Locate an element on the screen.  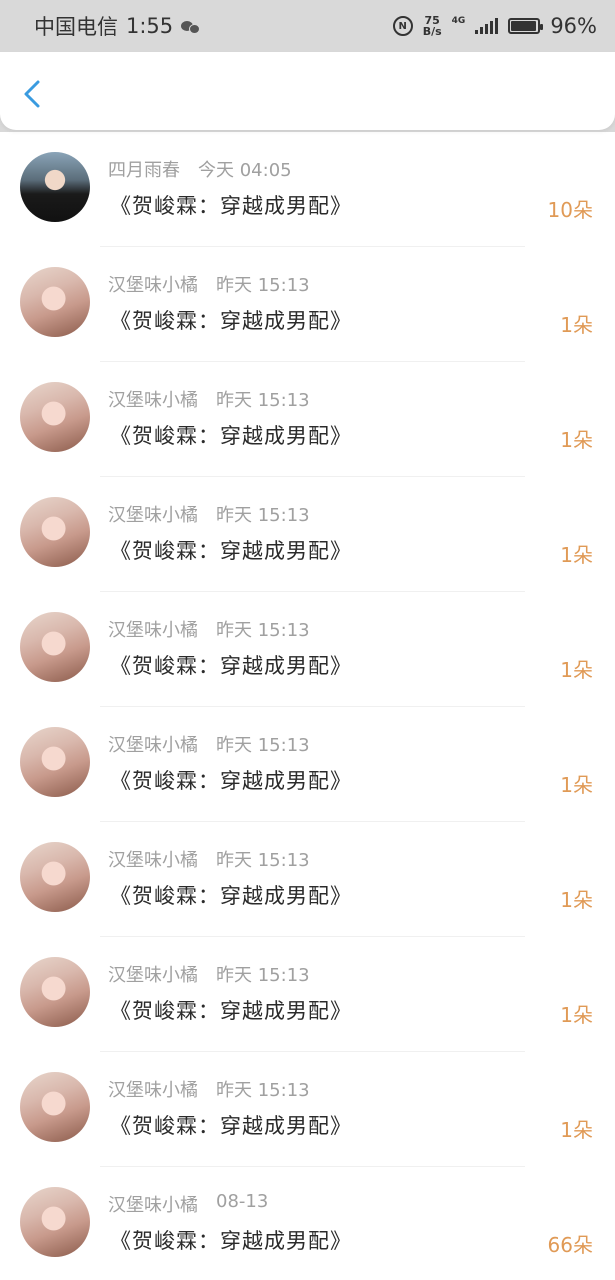
chevron-left-icon is located at coordinates (32, 94).